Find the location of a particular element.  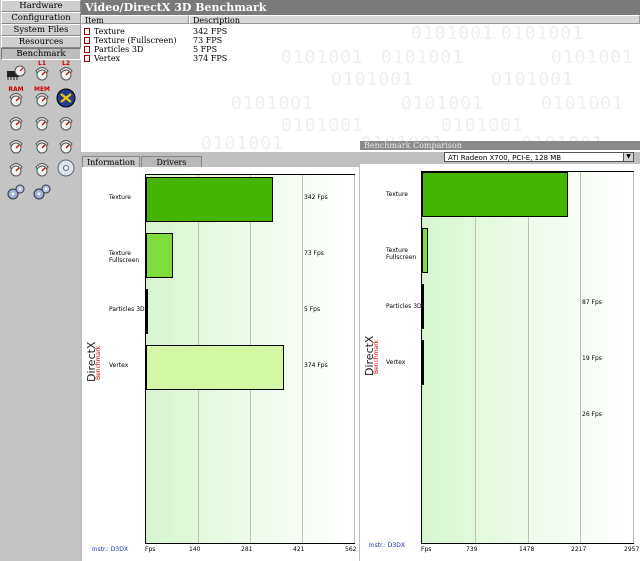

disc-icon is located at coordinates (66, 168).